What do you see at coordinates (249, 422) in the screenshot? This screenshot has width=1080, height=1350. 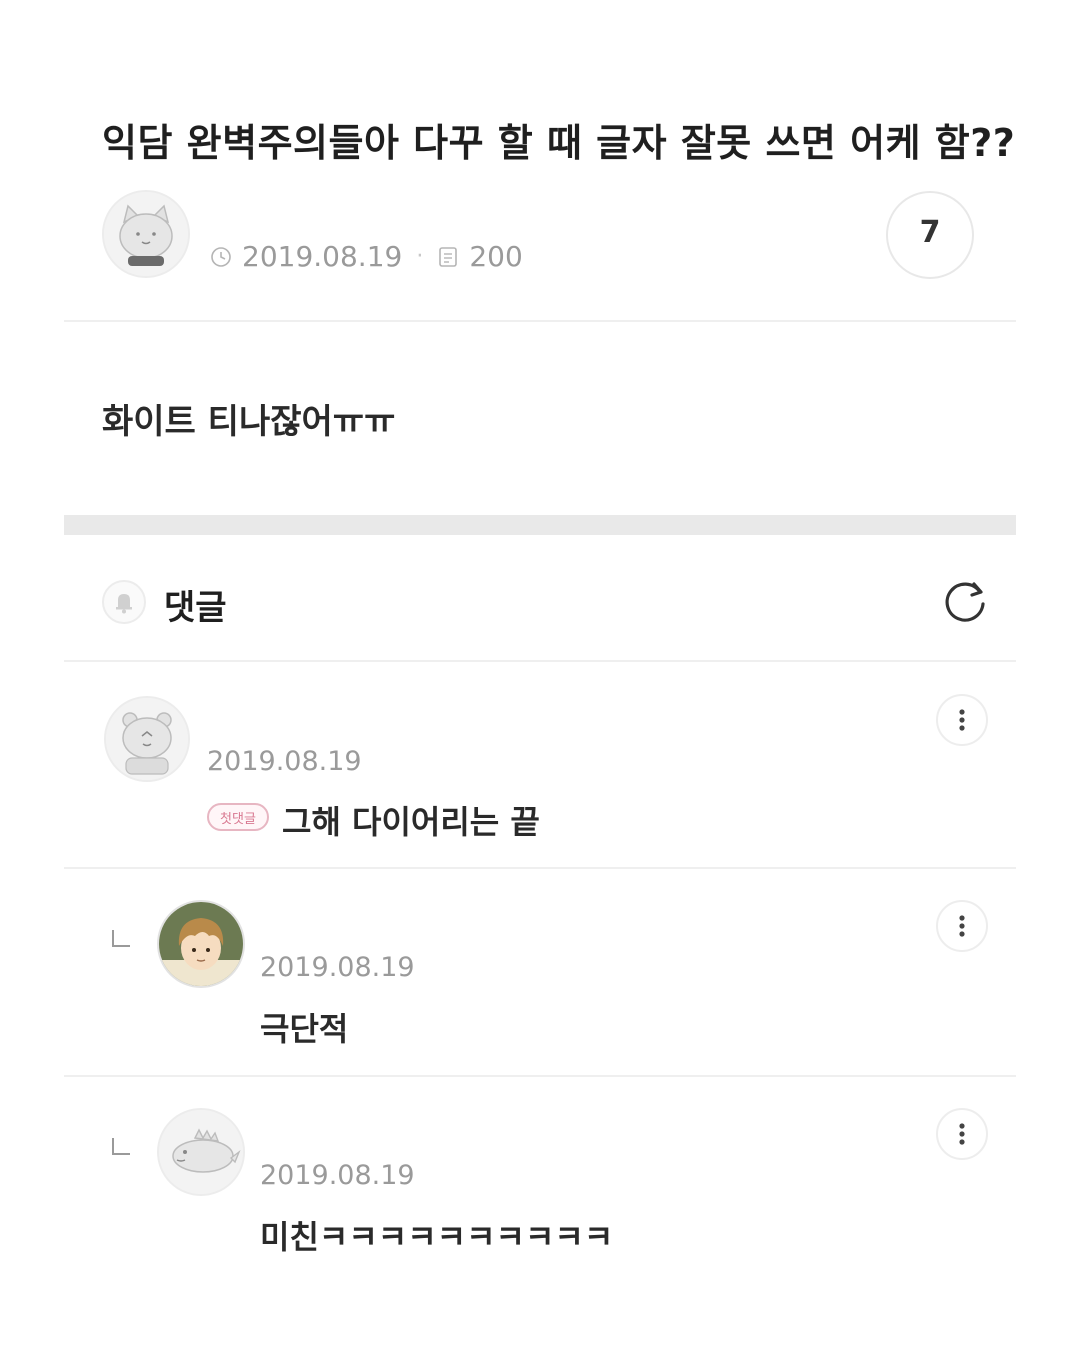 I see `post-body: 화이트 티나잖어ㅠㅠ` at bounding box center [249, 422].